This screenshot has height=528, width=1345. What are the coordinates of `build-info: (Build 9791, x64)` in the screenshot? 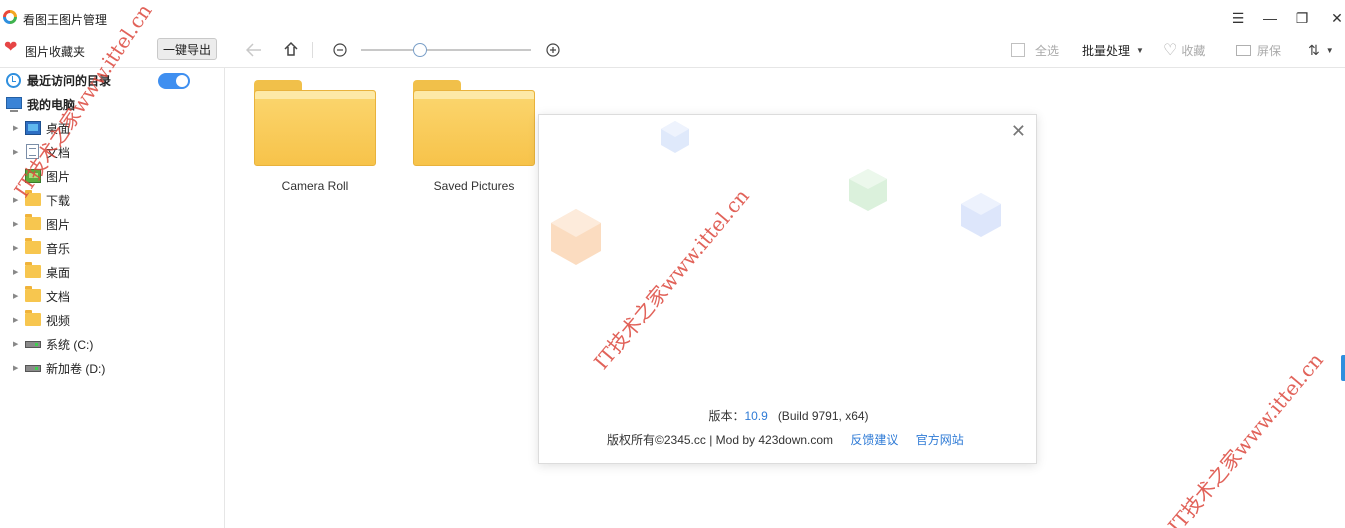 It's located at (818, 416).